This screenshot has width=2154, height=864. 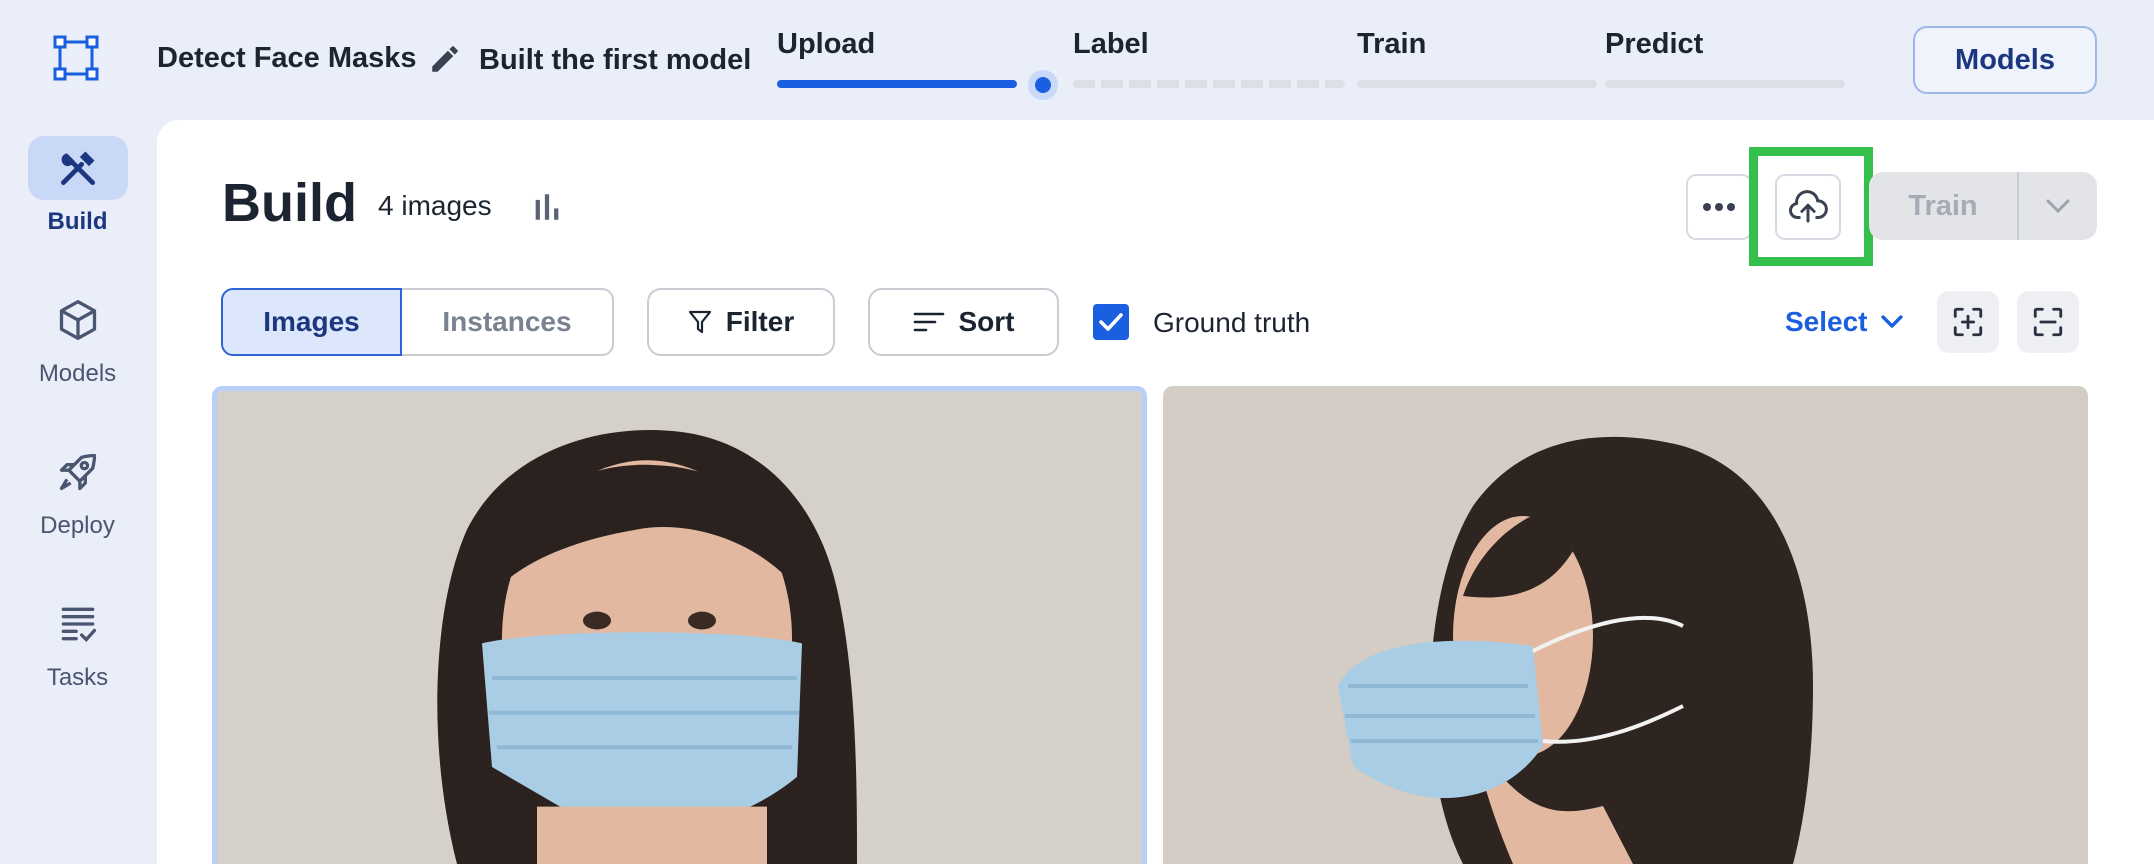 I want to click on cube-icon, so click(x=77, y=320).